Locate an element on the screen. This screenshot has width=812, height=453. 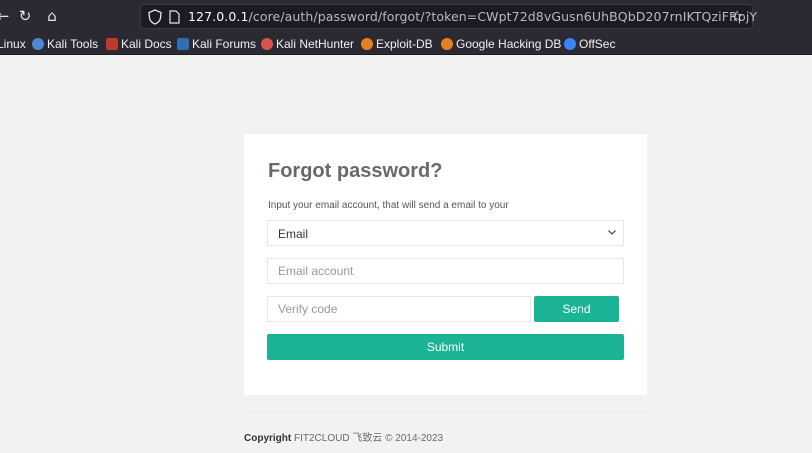
offsec-icon is located at coordinates (570, 44).